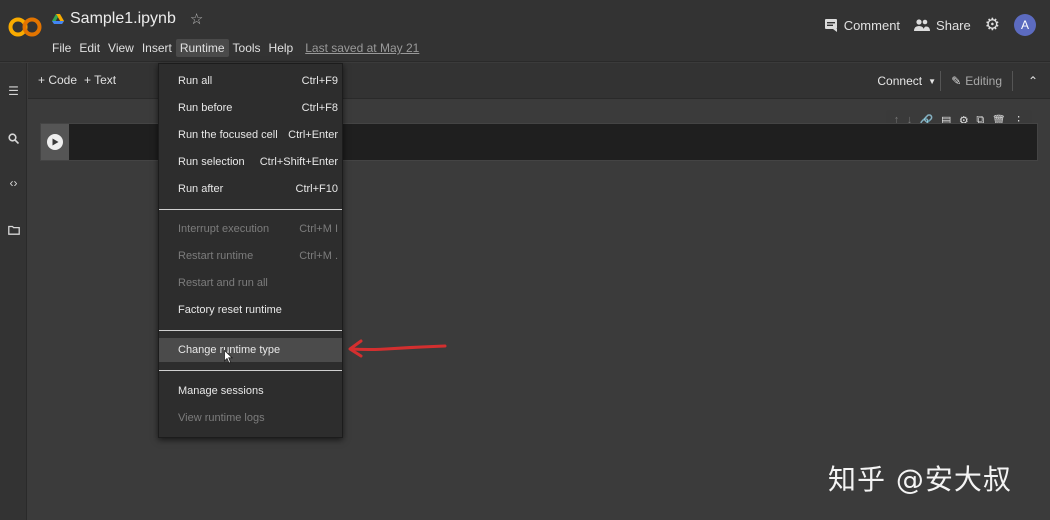  I want to click on play-icon, so click(55, 142).